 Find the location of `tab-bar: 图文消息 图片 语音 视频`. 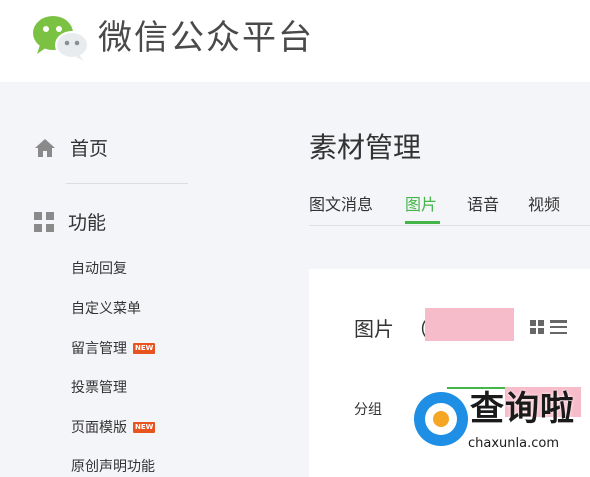

tab-bar: 图文消息 图片 语音 视频 is located at coordinates (449, 206).